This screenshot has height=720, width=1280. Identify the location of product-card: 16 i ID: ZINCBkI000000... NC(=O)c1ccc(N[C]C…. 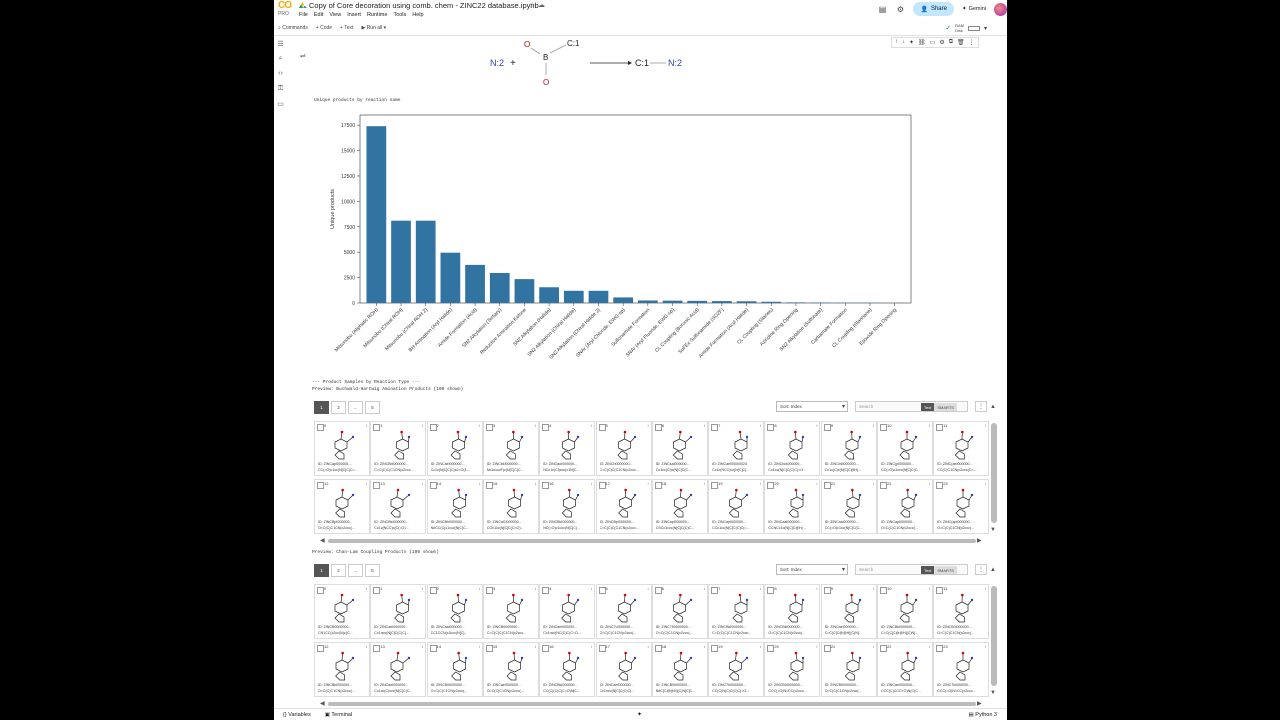
(567, 506).